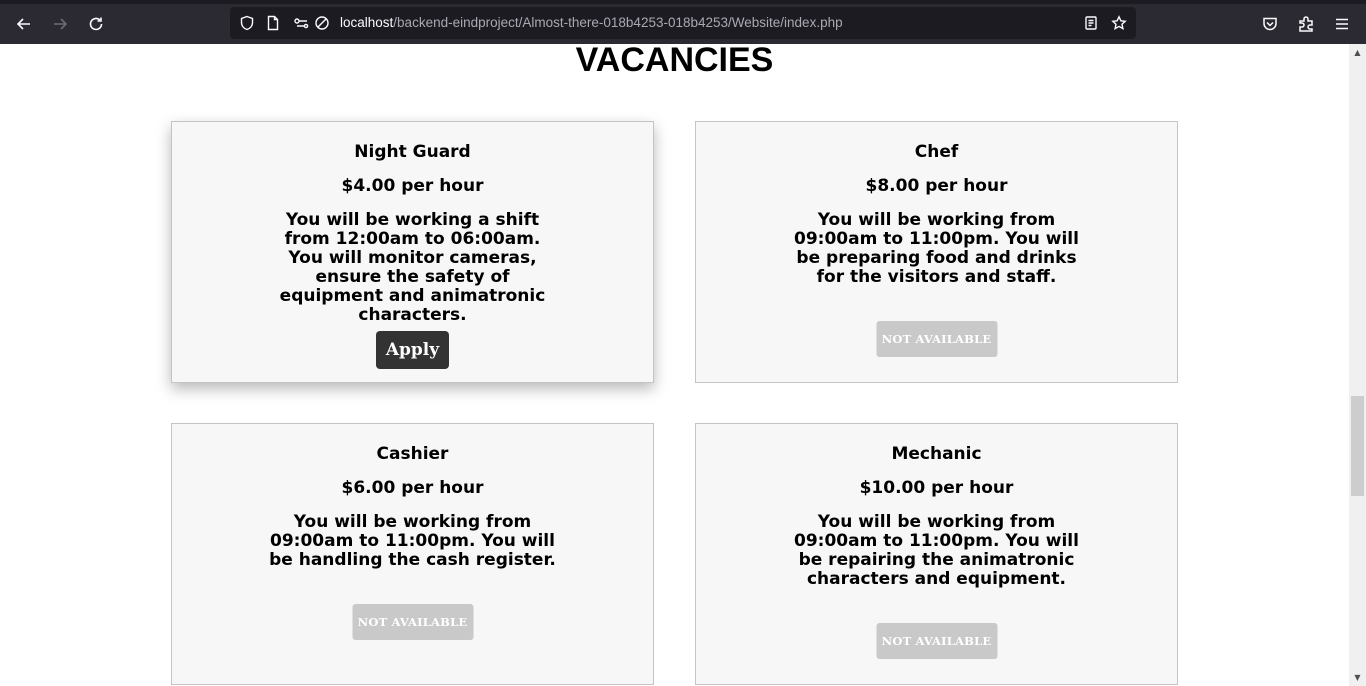  I want to click on page-scrollbar: ▲ ▼, so click(1357, 365).